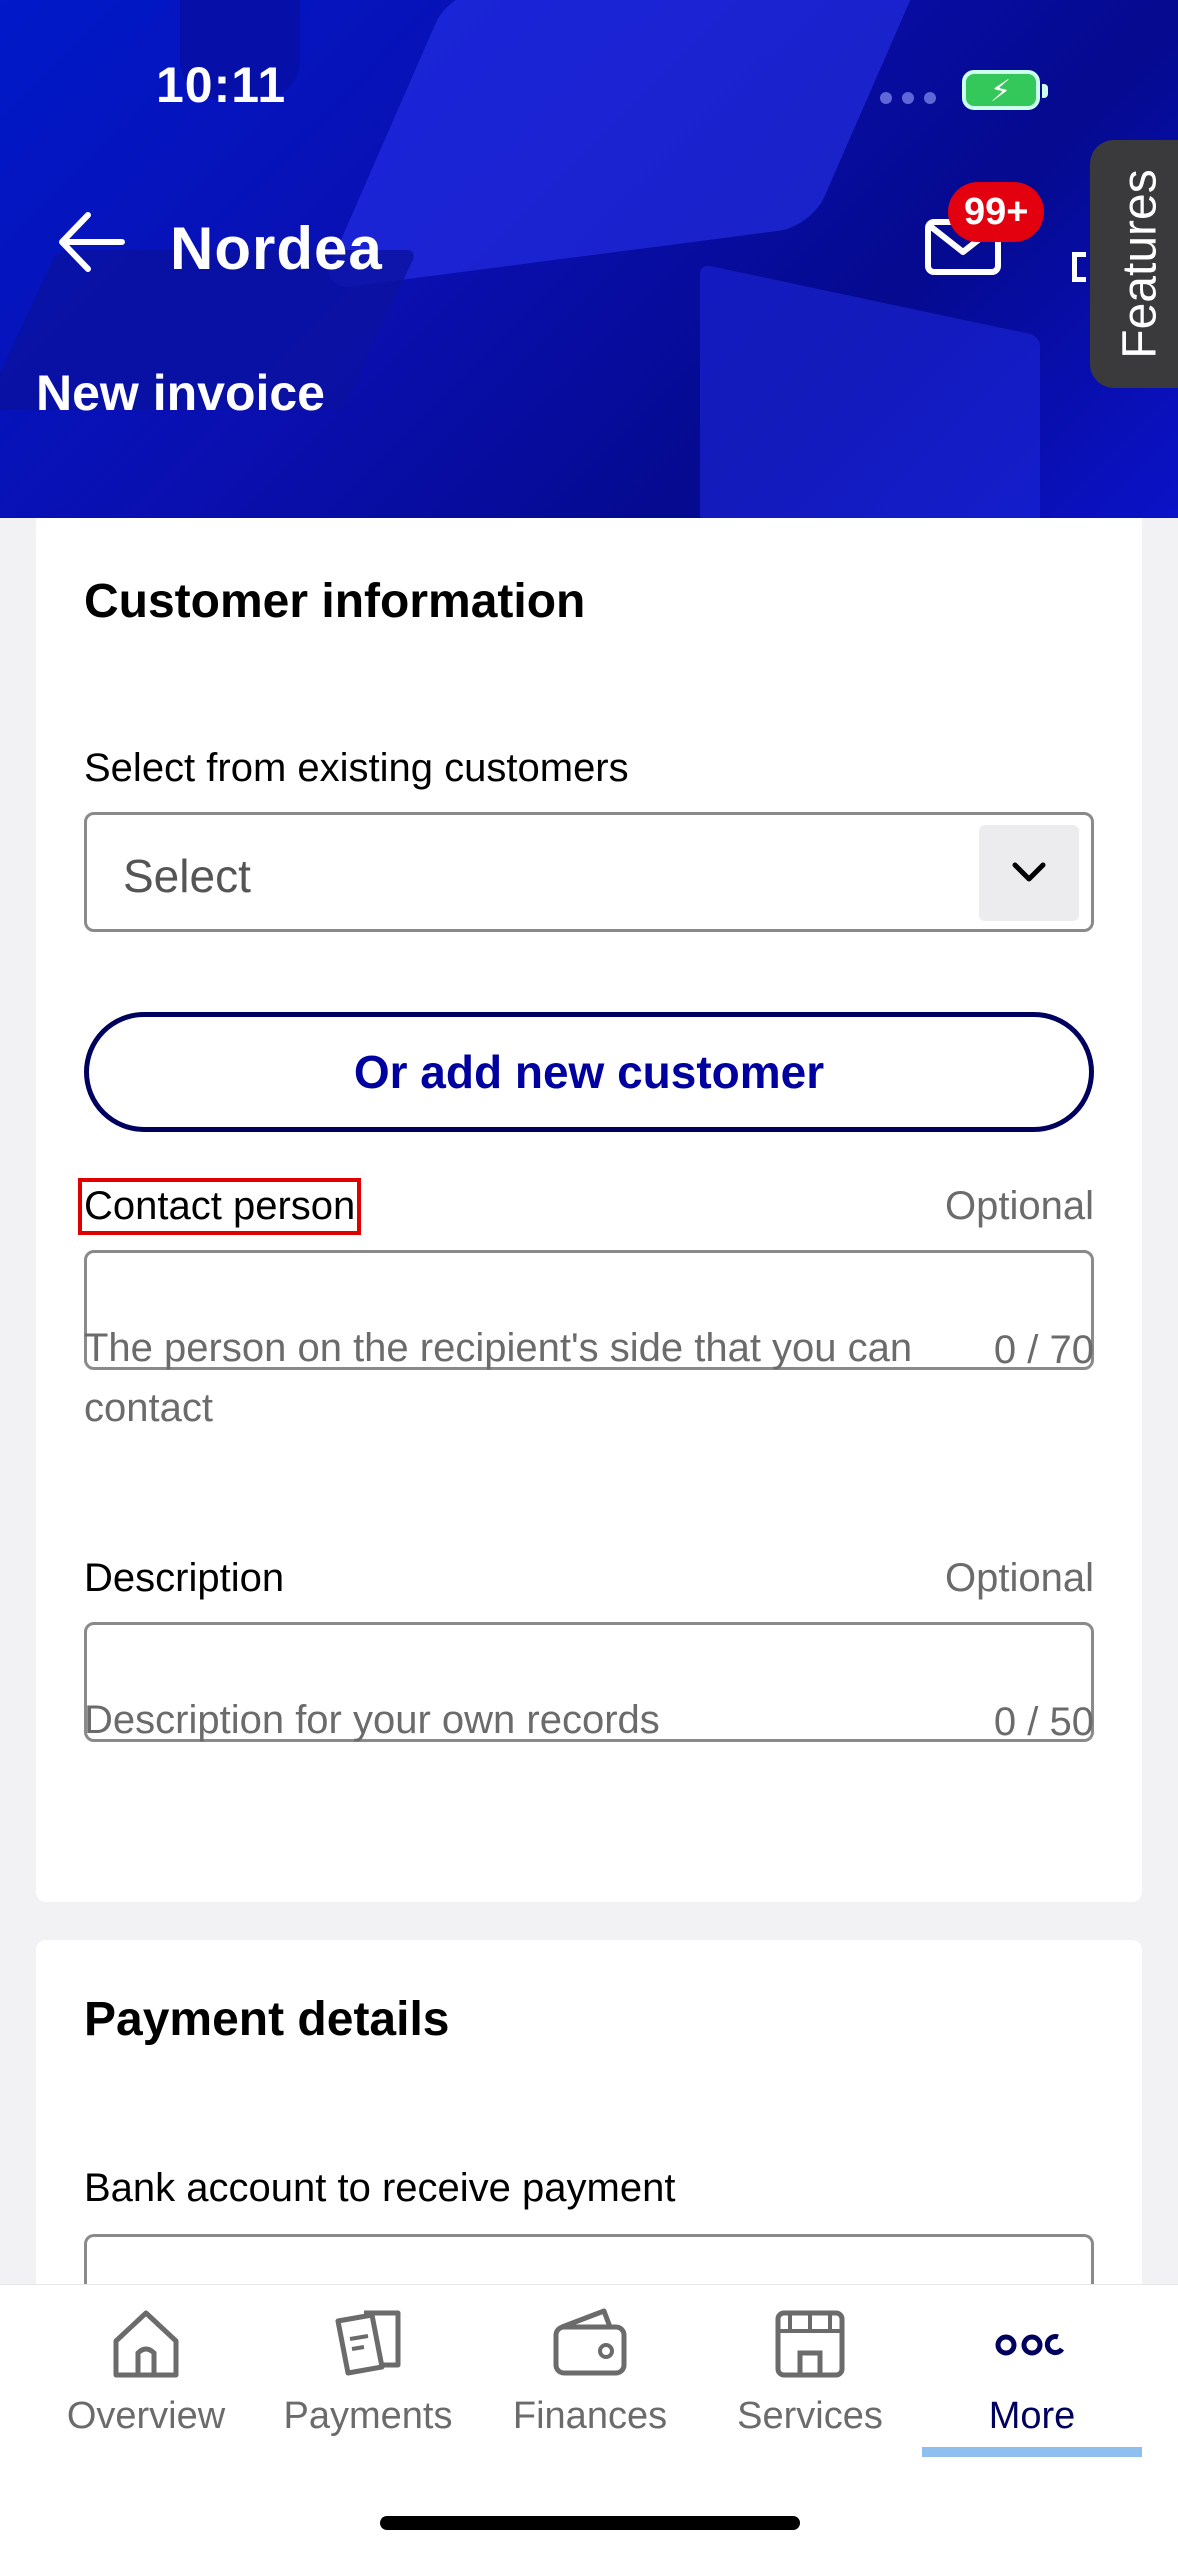 The width and height of the screenshot is (1178, 2556). I want to click on nav-label: More, so click(1032, 2416).